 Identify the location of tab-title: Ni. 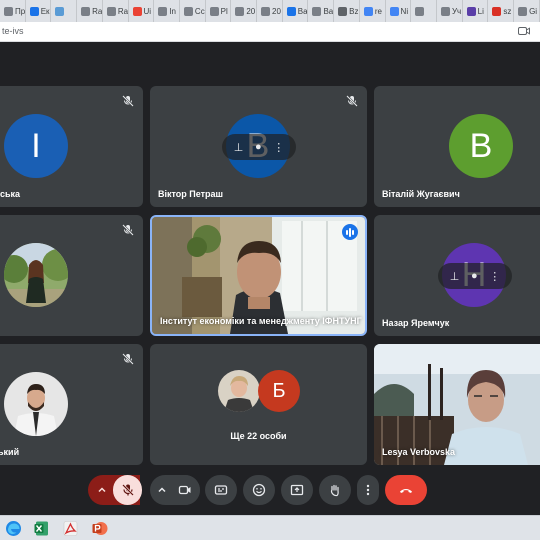
(404, 11).